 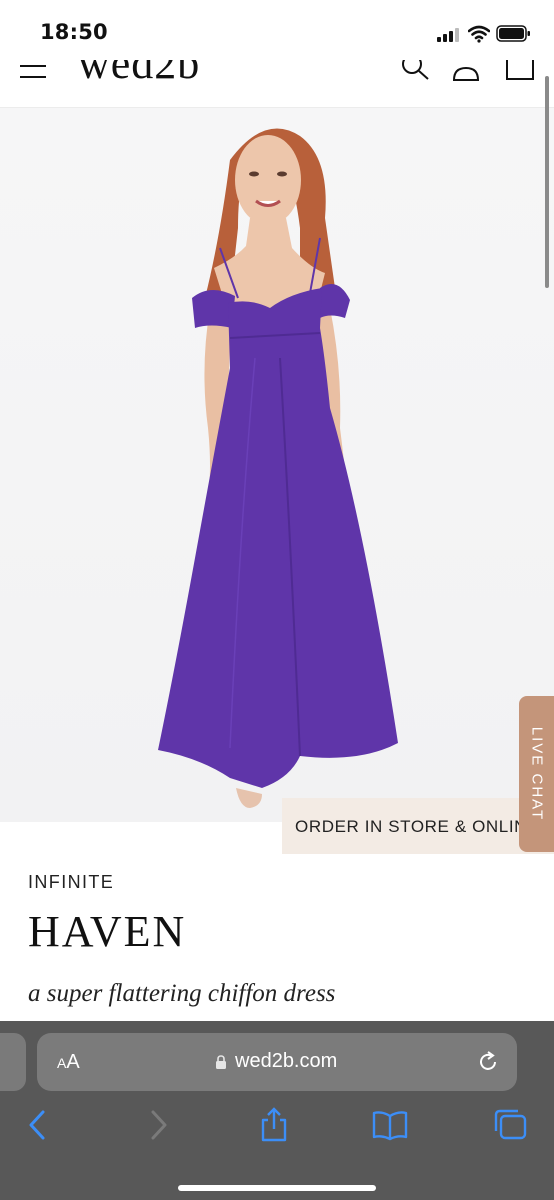 What do you see at coordinates (139, 74) in the screenshot?
I see `site-logo: wed2b` at bounding box center [139, 74].